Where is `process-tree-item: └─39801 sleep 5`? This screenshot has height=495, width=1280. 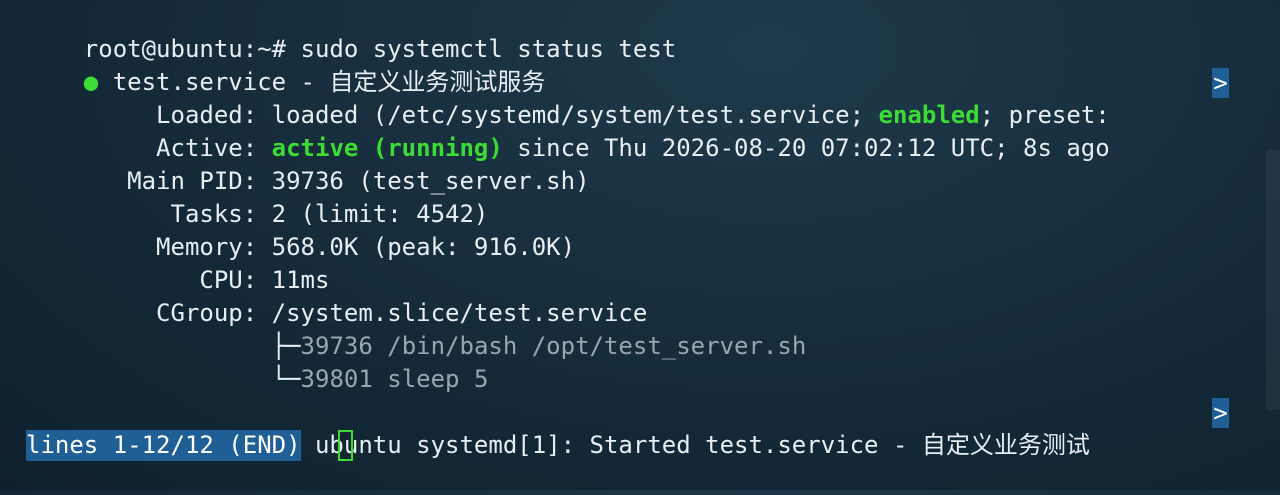
process-tree-item: └─39801 sleep 5 is located at coordinates (257, 361).